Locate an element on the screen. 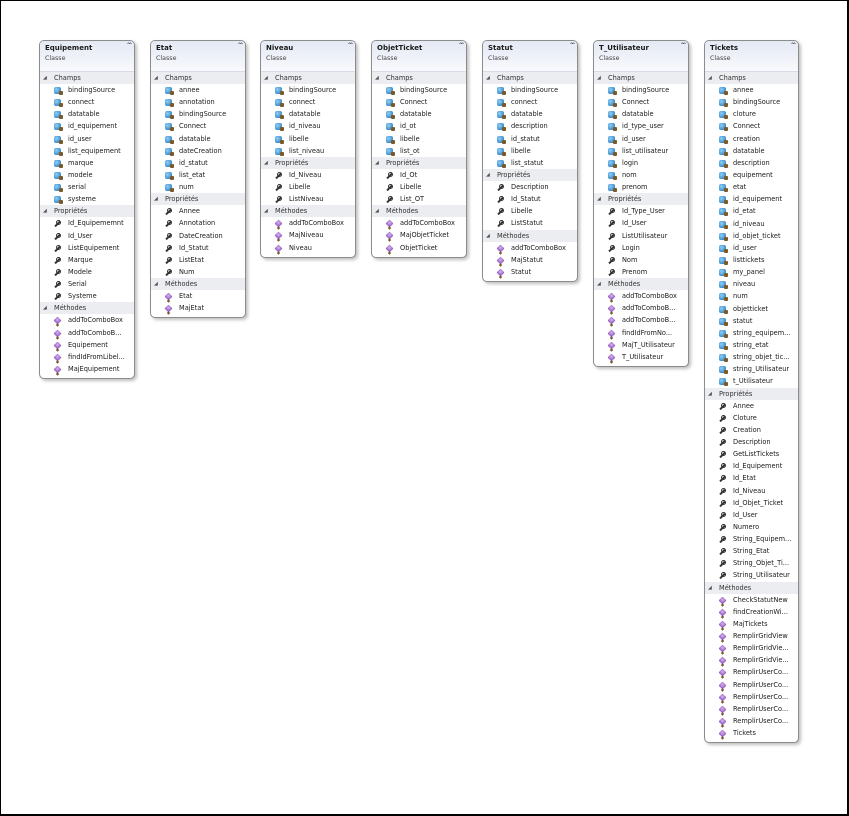 The height and width of the screenshot is (816, 849). member-row: id_objet_ticket is located at coordinates (751, 236).